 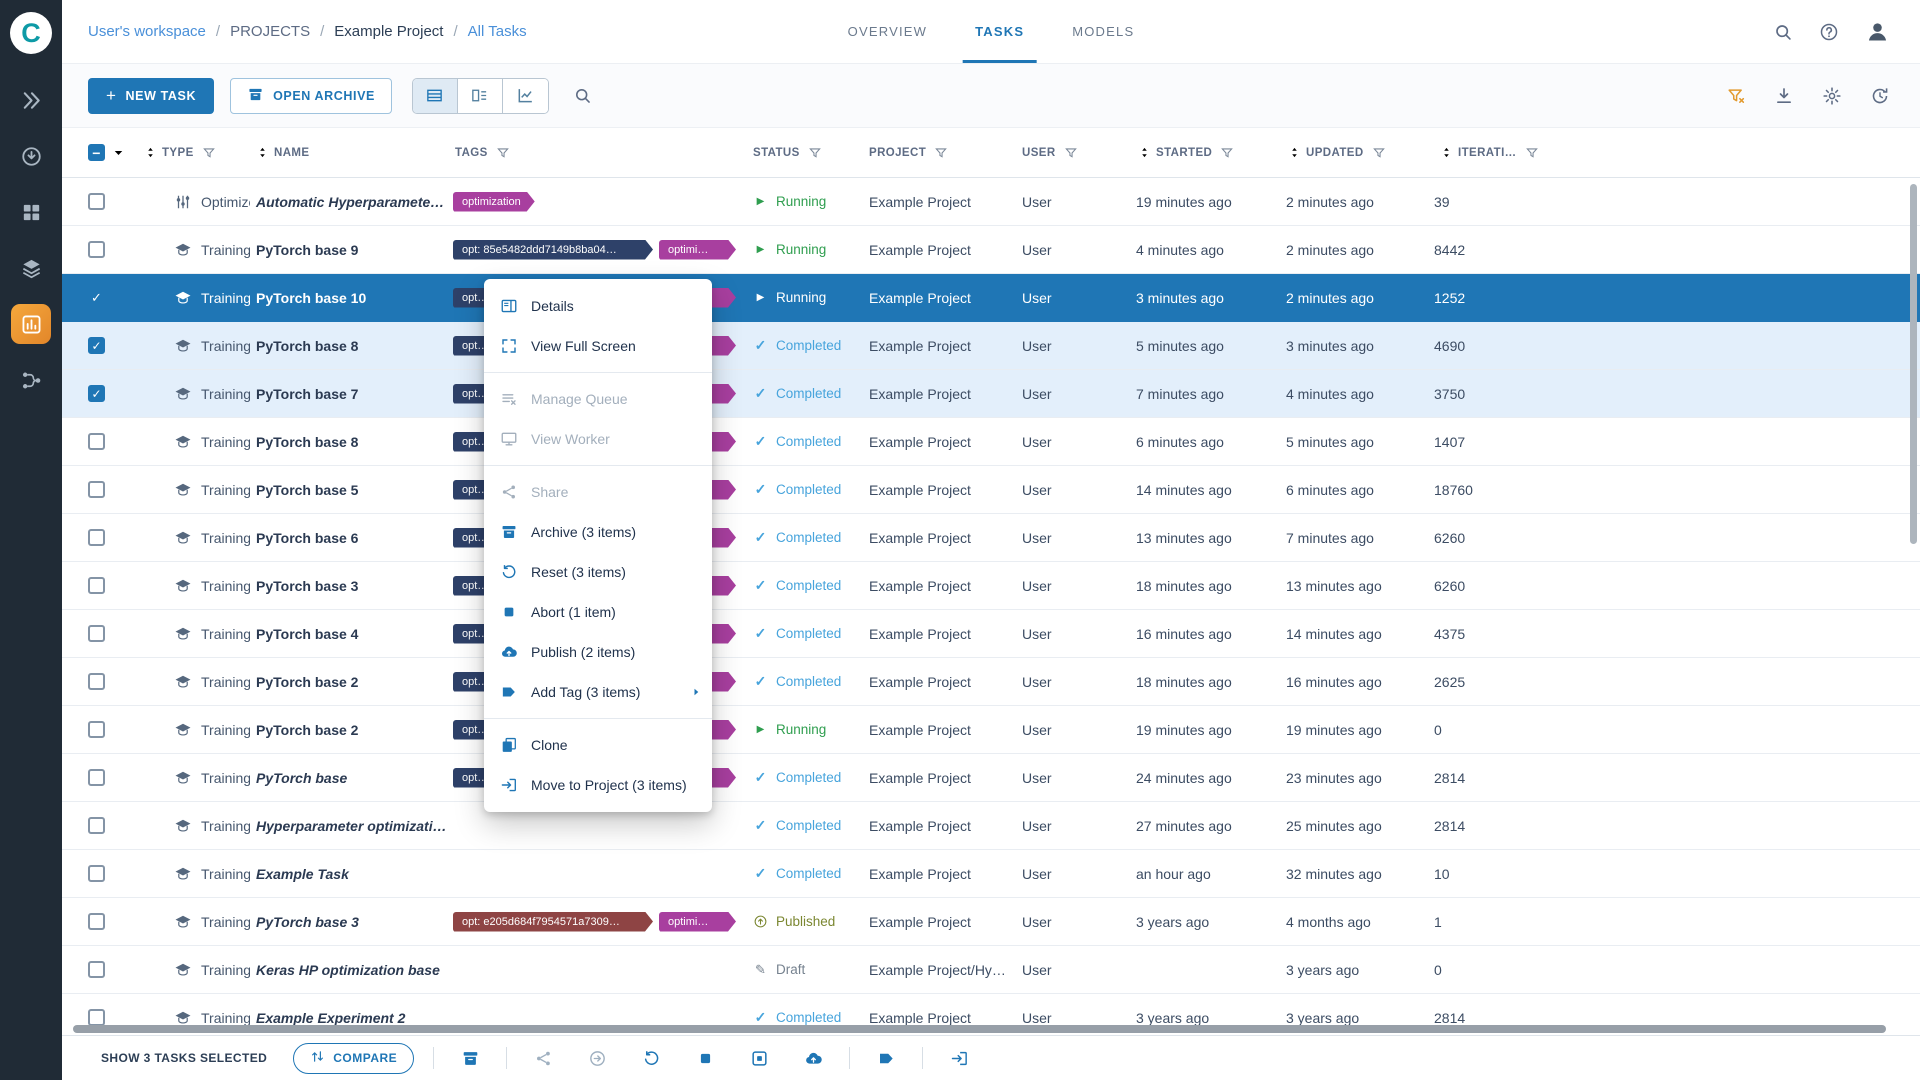 I want to click on abort-action-button, so click(x=705, y=1058).